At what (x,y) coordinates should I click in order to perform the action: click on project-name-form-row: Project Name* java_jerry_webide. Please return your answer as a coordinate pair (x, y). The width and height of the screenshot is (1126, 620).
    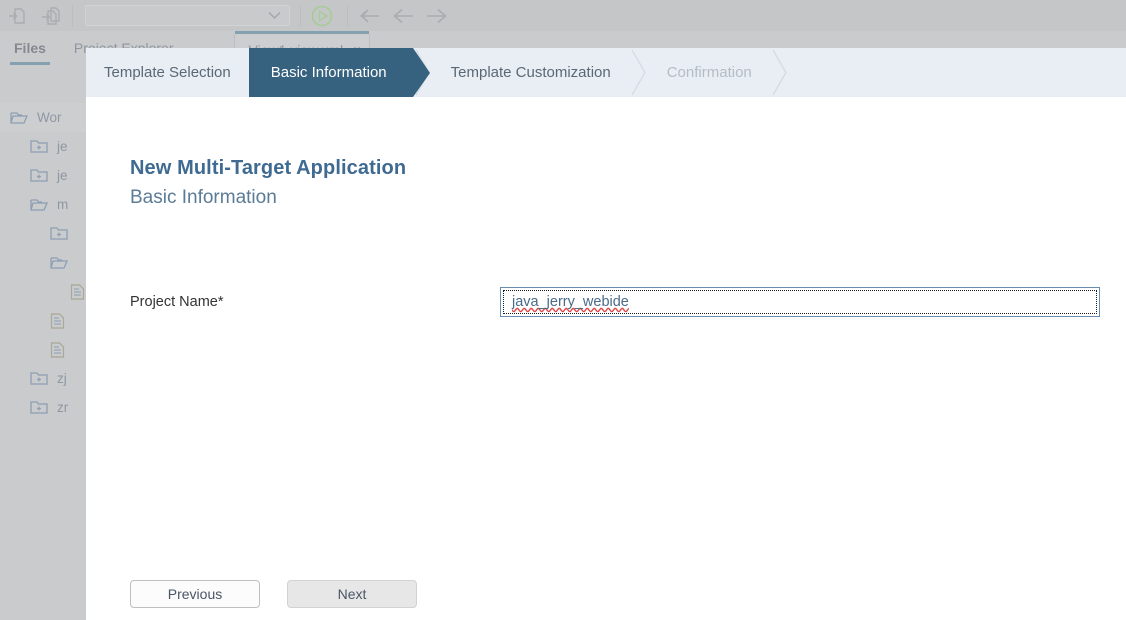
    Looking at the image, I should click on (615, 302).